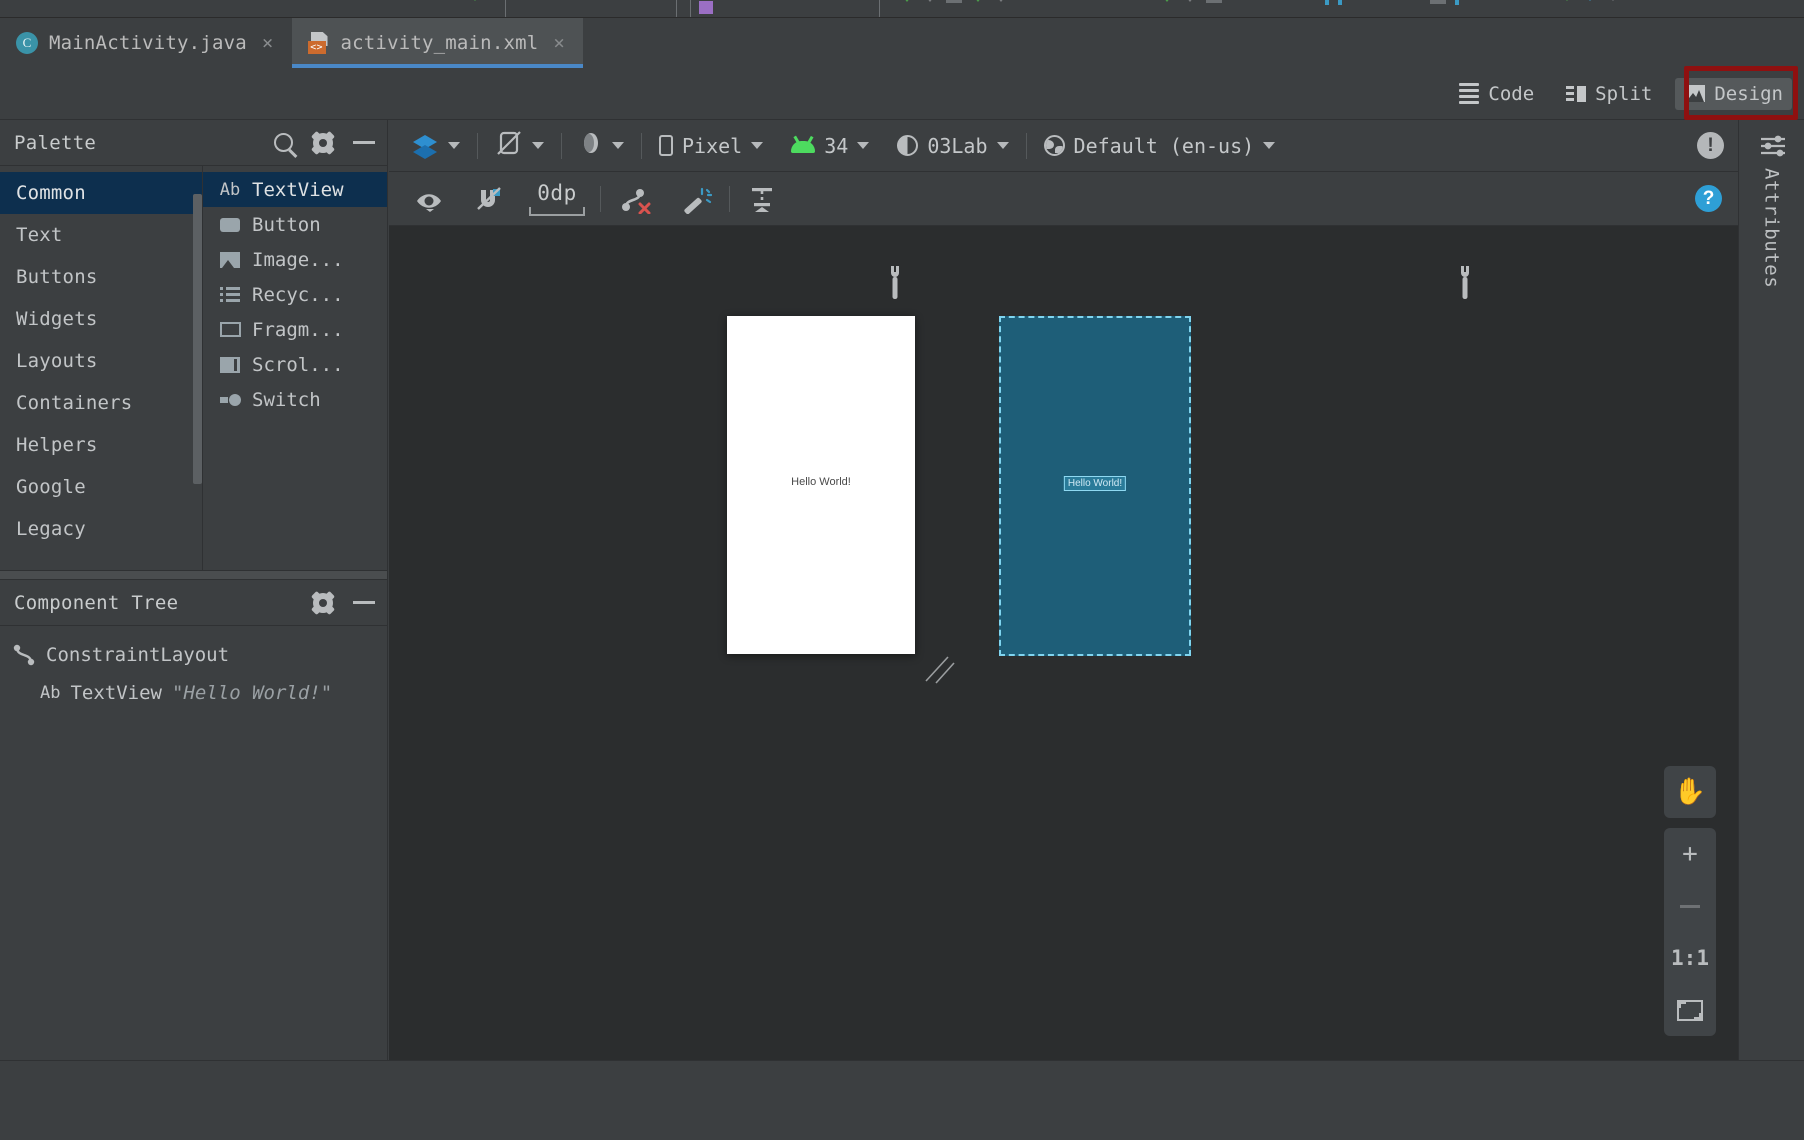 This screenshot has width=1804, height=1140. I want to click on palette-item-button: Button, so click(295, 224).